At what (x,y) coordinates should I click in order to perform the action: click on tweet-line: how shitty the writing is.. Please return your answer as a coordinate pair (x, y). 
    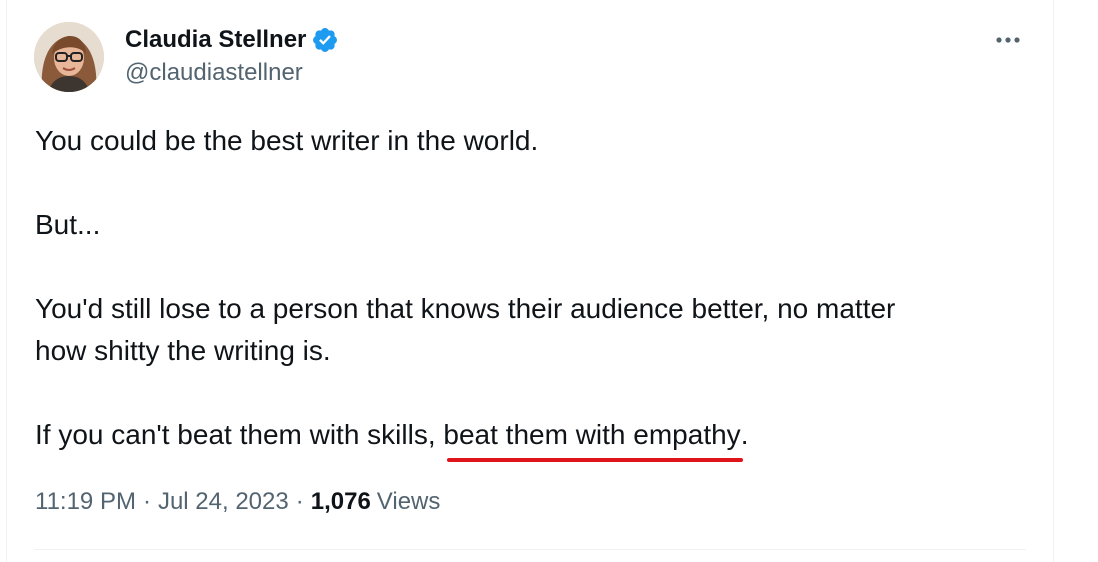
    Looking at the image, I should click on (183, 350).